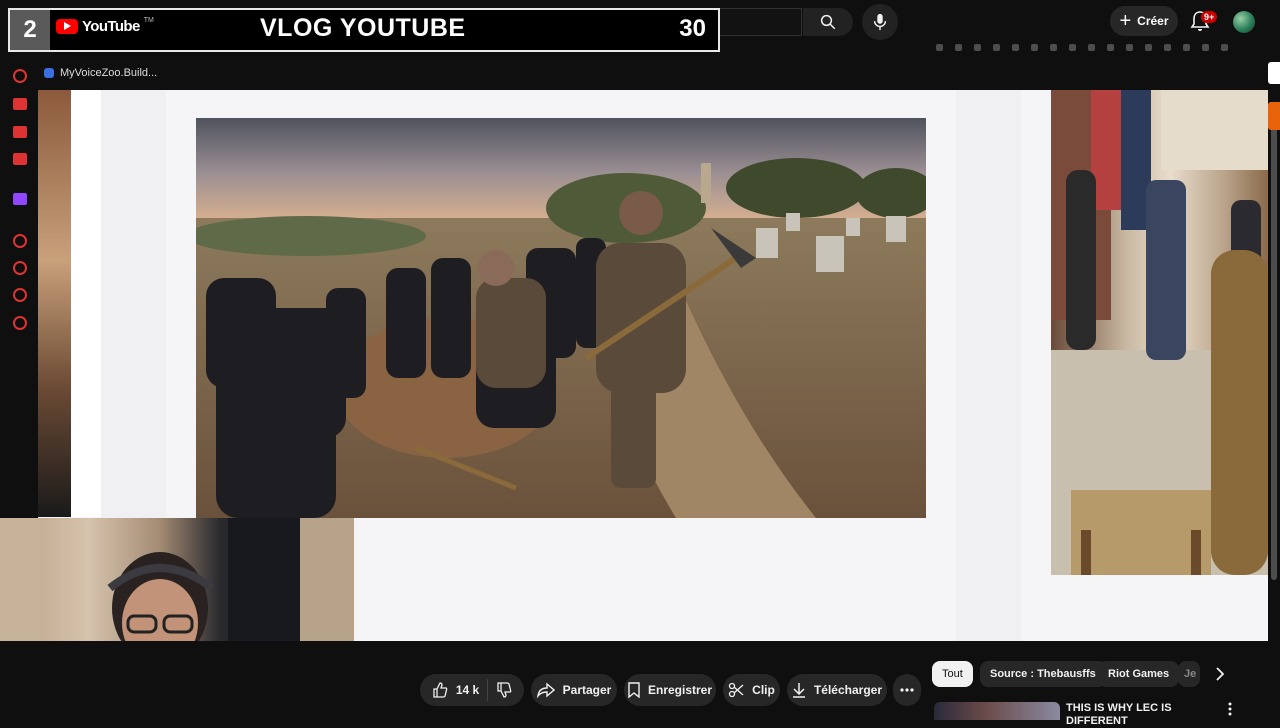 The width and height of the screenshot is (1280, 728). Describe the element at coordinates (1125, 21) in the screenshot. I see `plus-icon: +` at that location.